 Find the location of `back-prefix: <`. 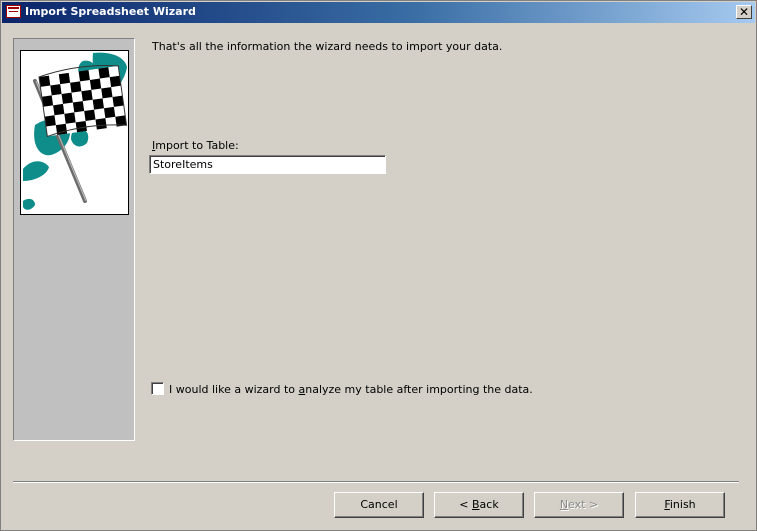

back-prefix: < is located at coordinates (465, 504).